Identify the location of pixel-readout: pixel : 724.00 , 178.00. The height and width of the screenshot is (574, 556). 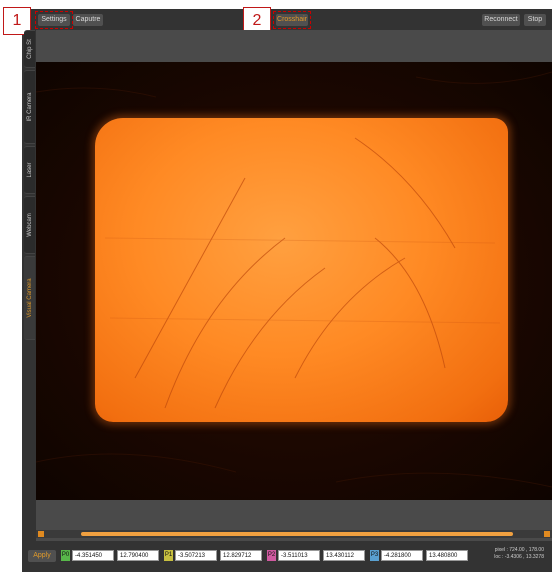
(519, 550).